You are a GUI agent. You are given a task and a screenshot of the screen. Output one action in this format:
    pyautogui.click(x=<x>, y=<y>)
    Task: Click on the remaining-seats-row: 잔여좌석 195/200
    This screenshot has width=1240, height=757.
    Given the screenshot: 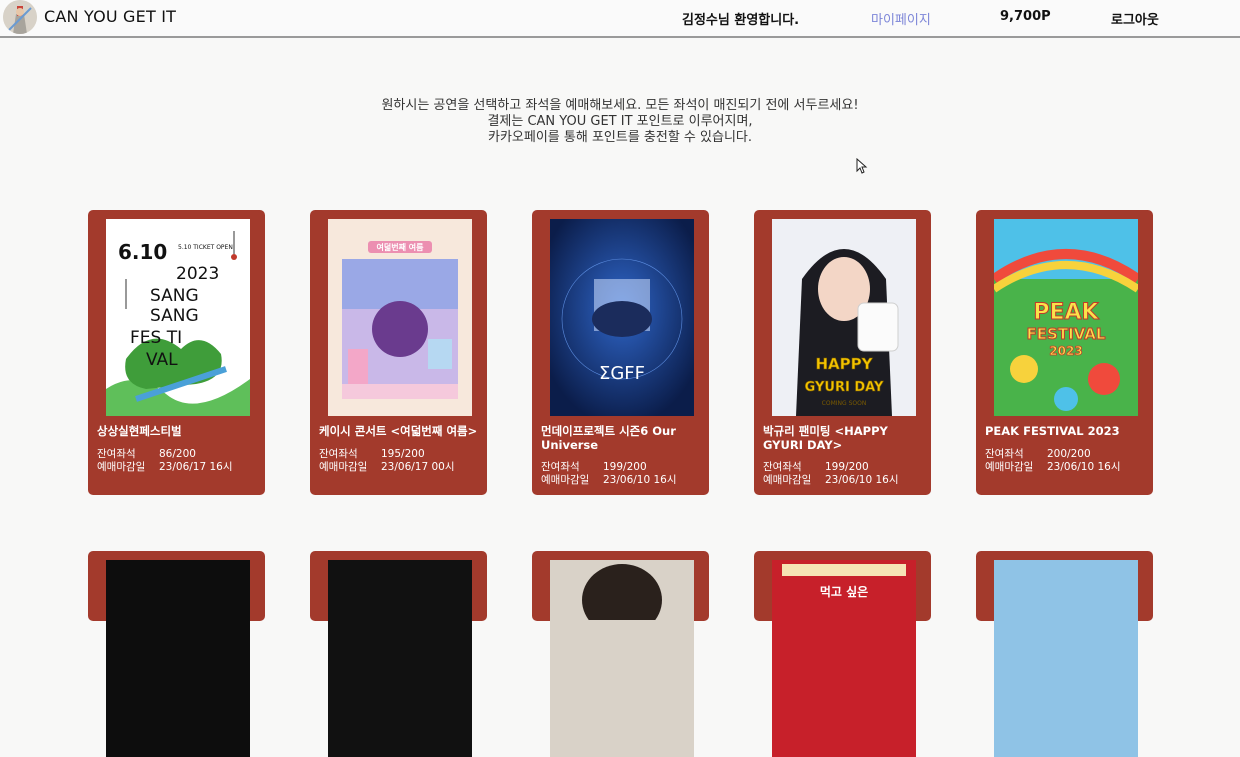 What is the action you would take?
    pyautogui.click(x=401, y=454)
    